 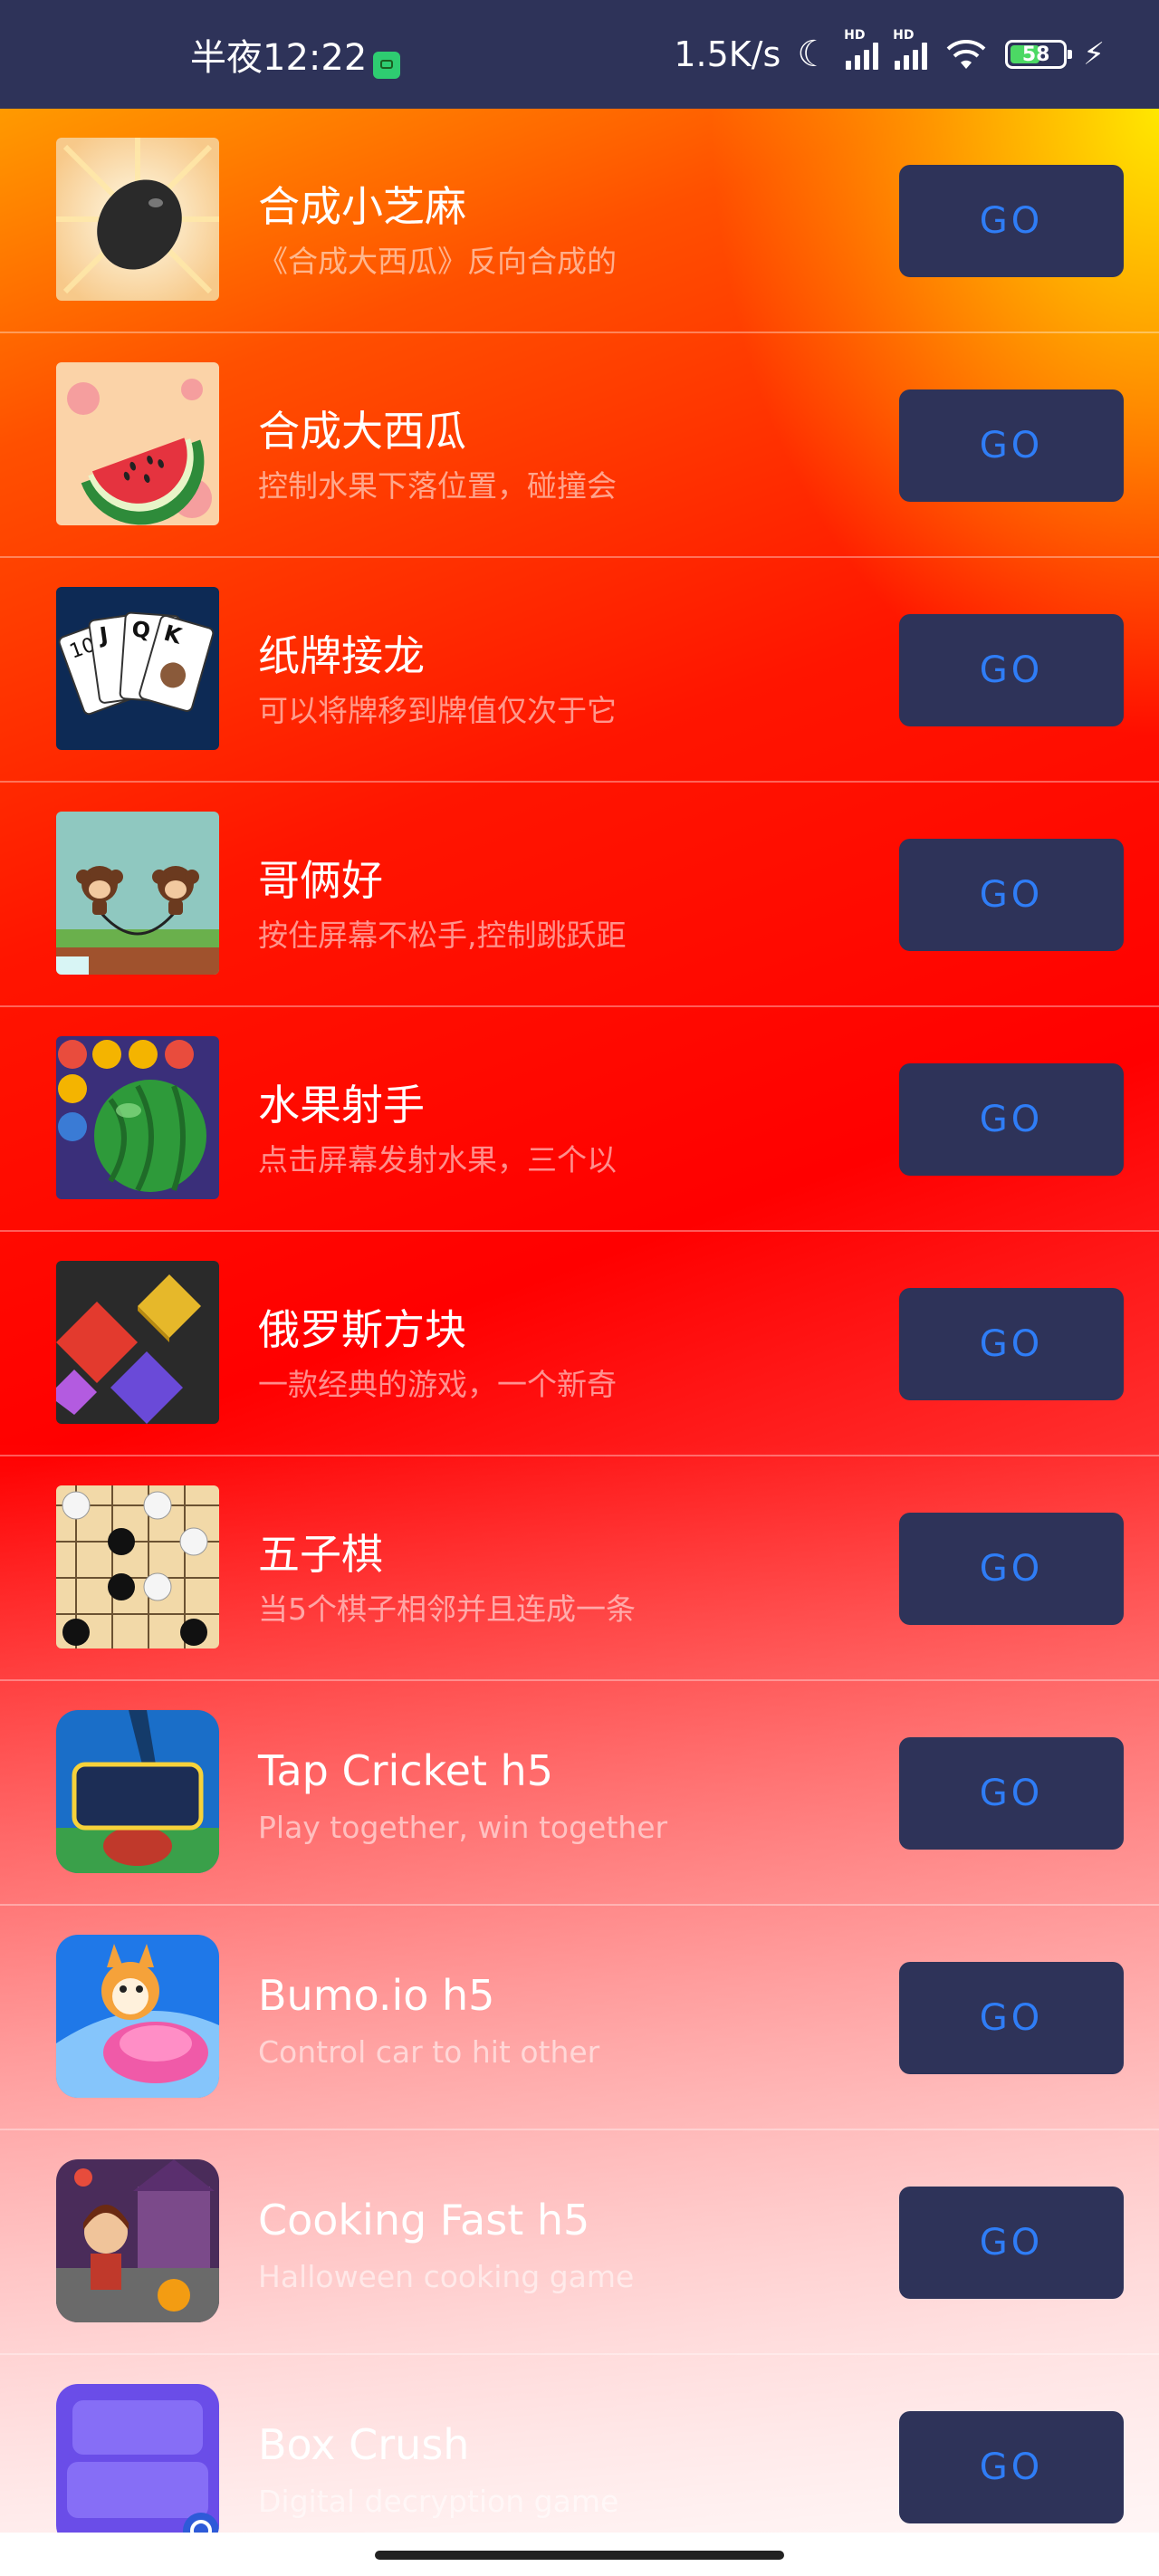 I want to click on network-speed: 1.5K/s, so click(x=727, y=54).